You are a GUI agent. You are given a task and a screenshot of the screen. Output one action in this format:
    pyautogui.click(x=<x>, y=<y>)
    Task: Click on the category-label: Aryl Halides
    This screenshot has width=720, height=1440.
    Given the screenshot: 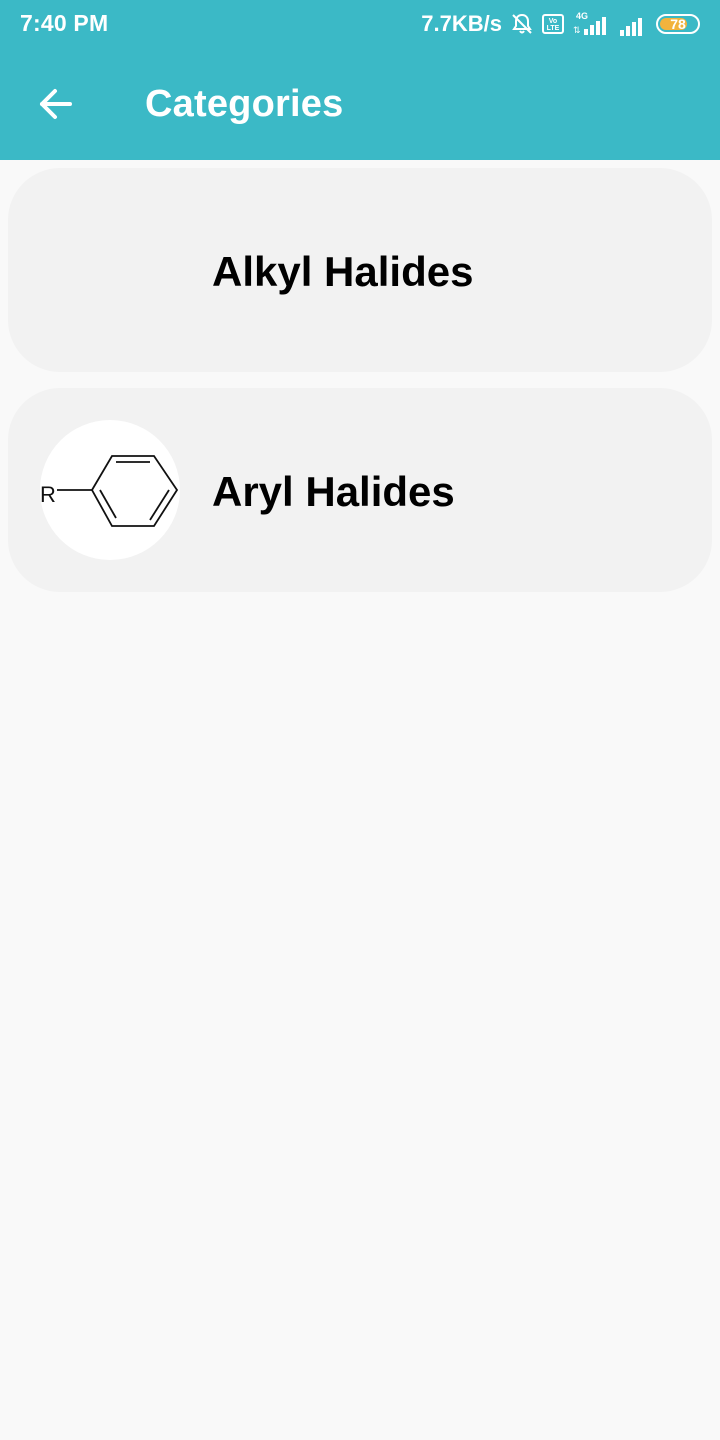 What is the action you would take?
    pyautogui.click(x=333, y=491)
    